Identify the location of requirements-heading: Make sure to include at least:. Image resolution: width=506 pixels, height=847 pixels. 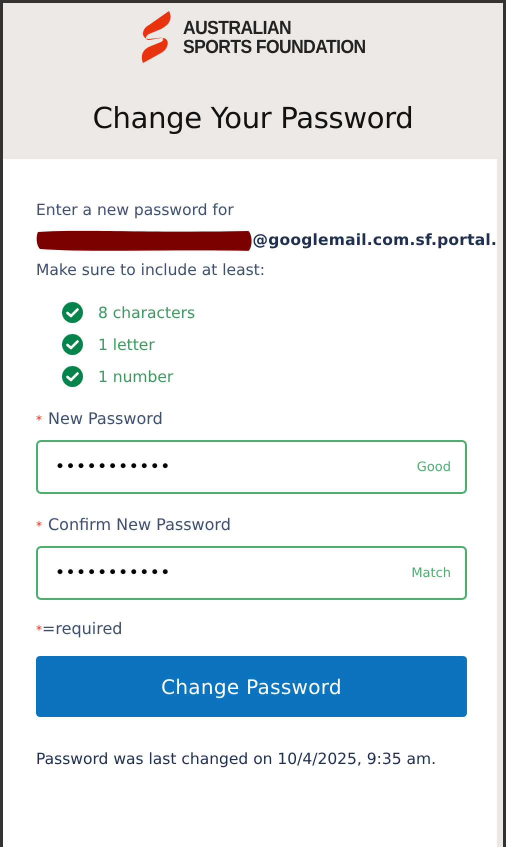
(151, 270).